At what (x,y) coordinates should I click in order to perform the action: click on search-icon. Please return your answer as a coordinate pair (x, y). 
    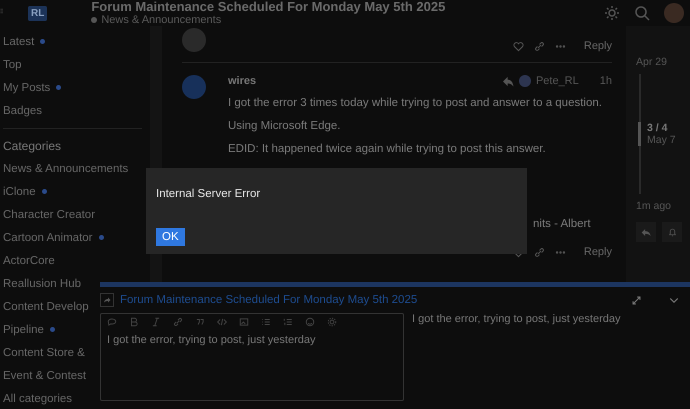
    Looking at the image, I should click on (642, 13).